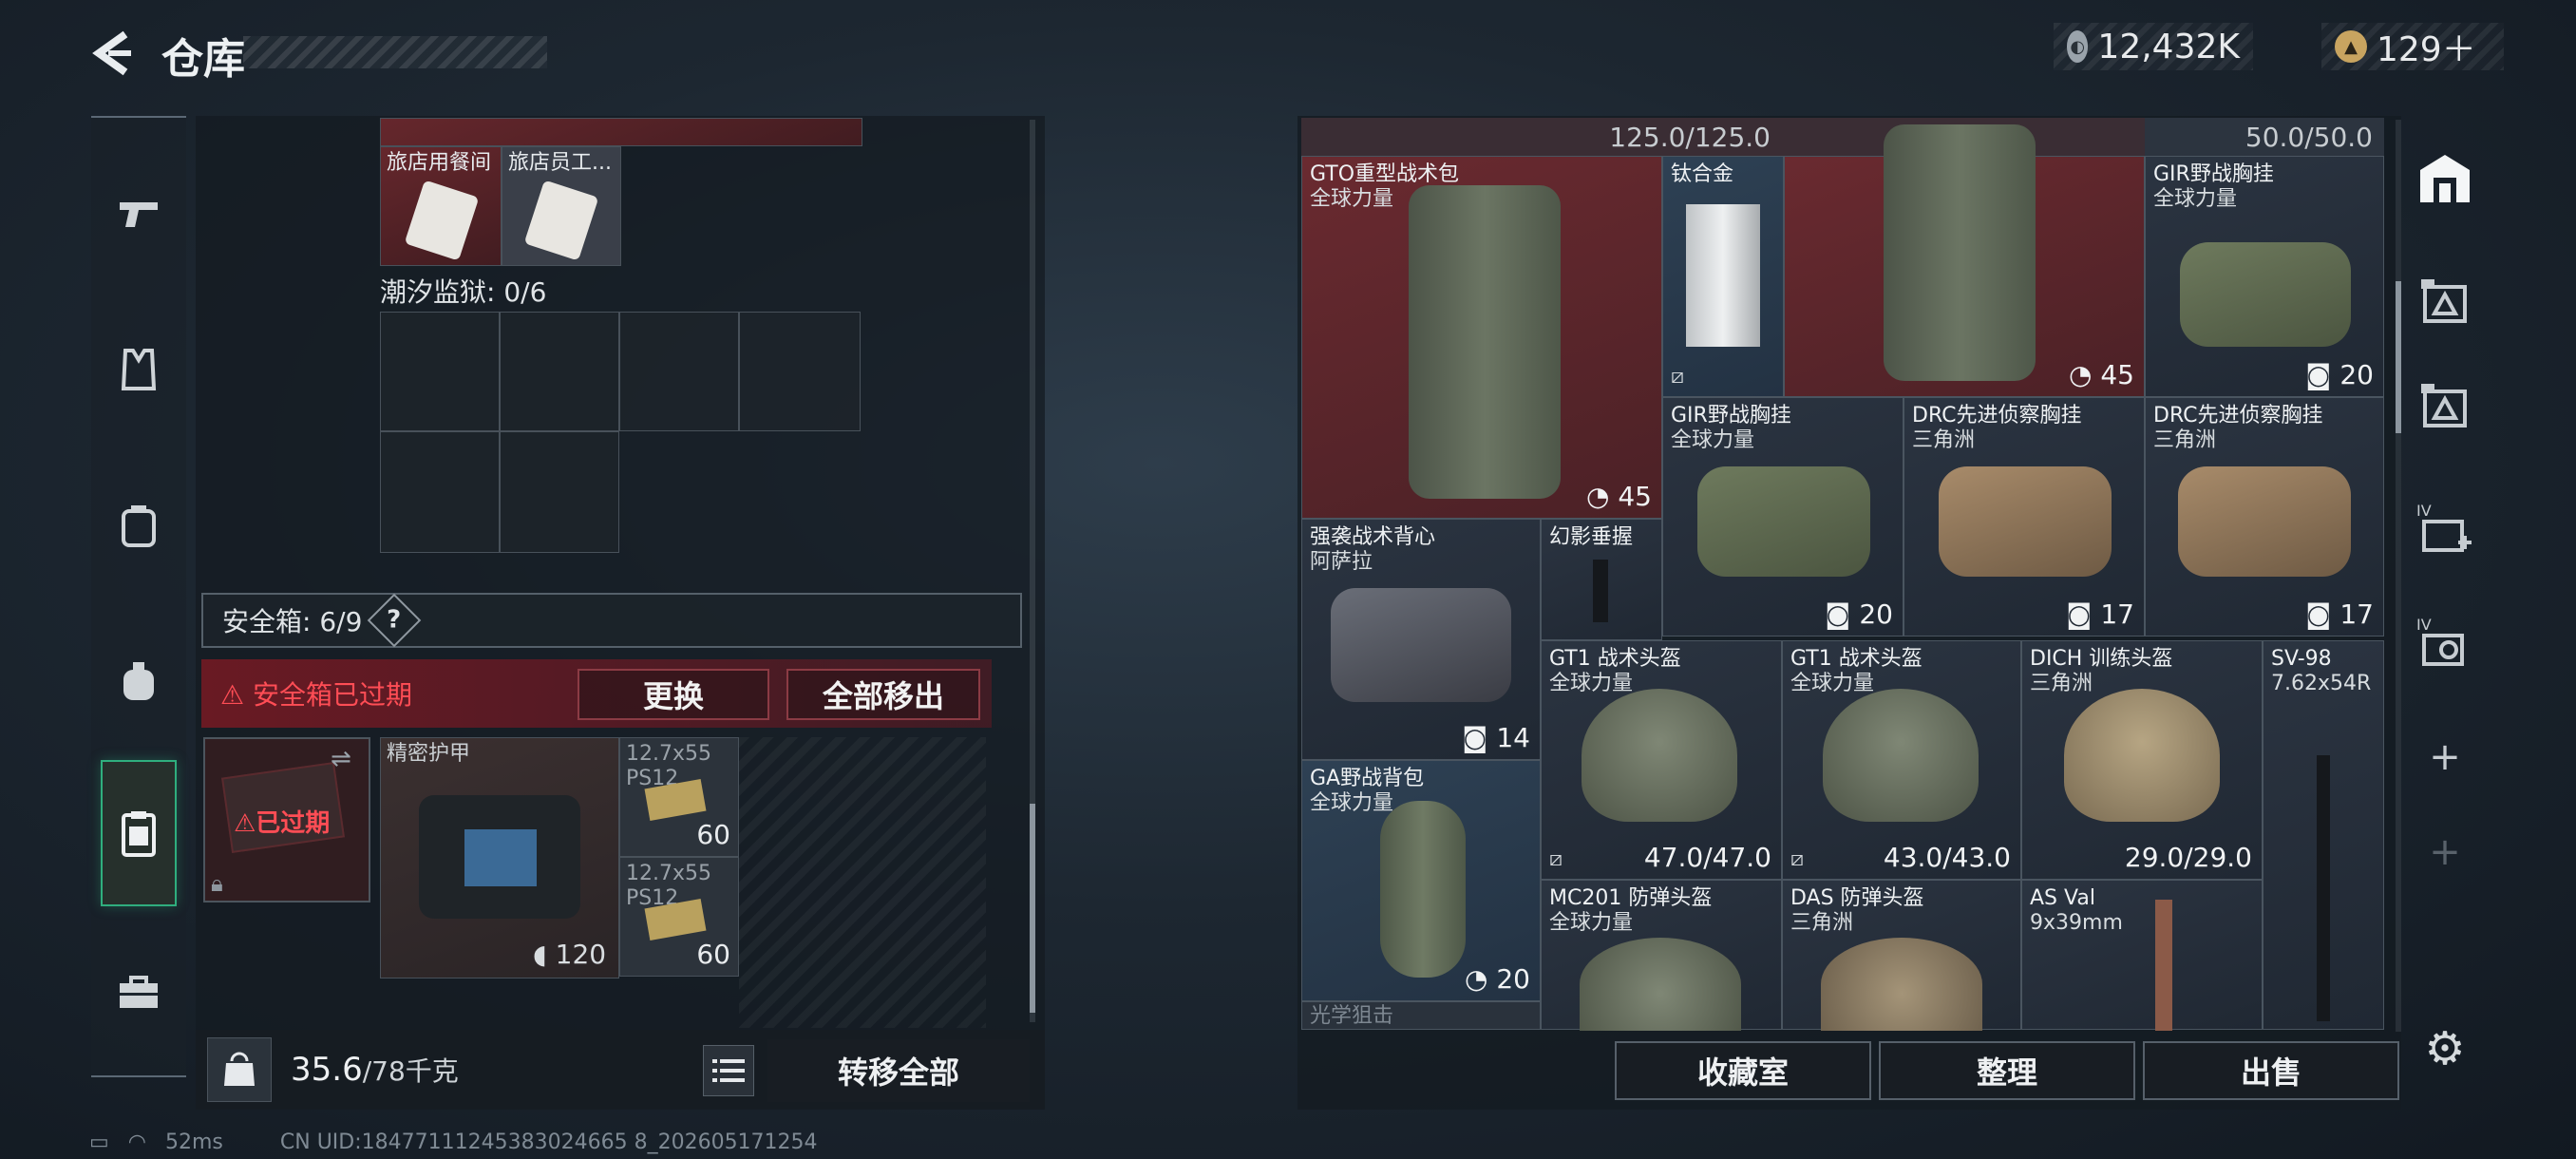 The height and width of the screenshot is (1159, 2576). What do you see at coordinates (239, 1069) in the screenshot?
I see `weight-icon` at bounding box center [239, 1069].